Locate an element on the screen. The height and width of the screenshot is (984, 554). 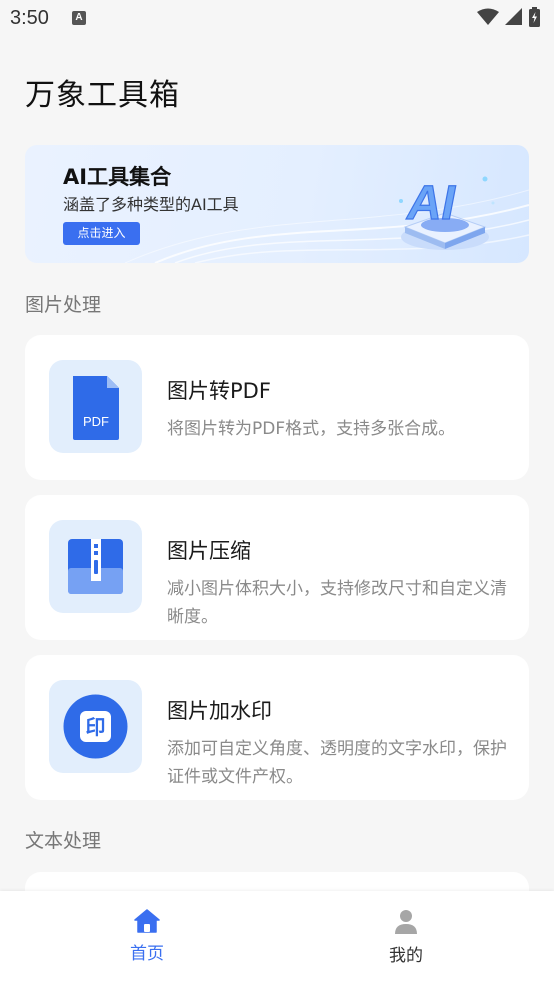
stamp-icon: 印 is located at coordinates (95, 726).